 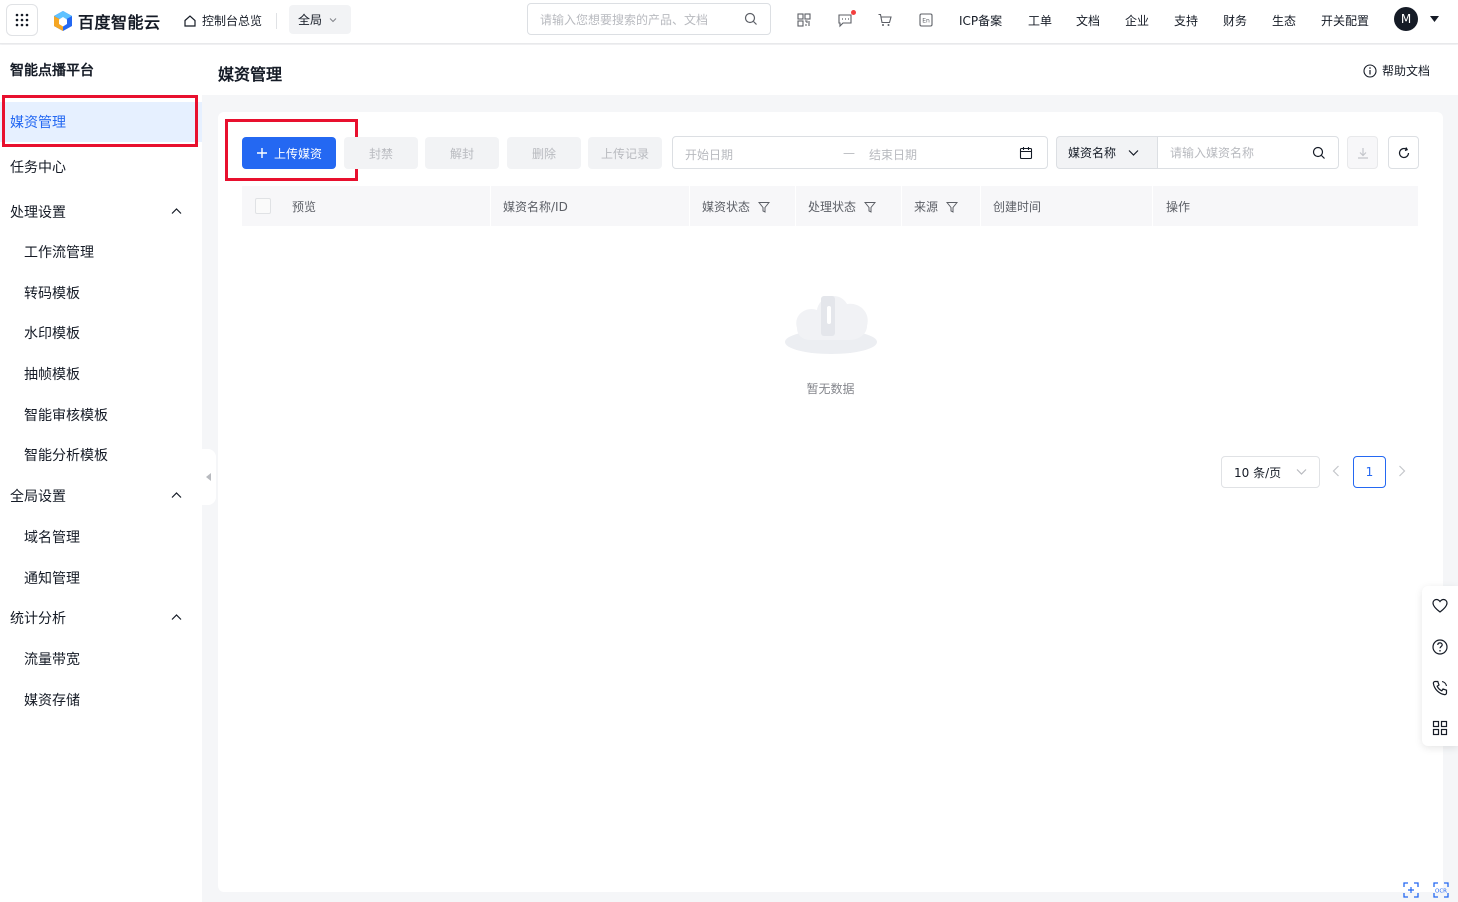 I want to click on nav-icp: ICP备案, so click(x=980, y=20).